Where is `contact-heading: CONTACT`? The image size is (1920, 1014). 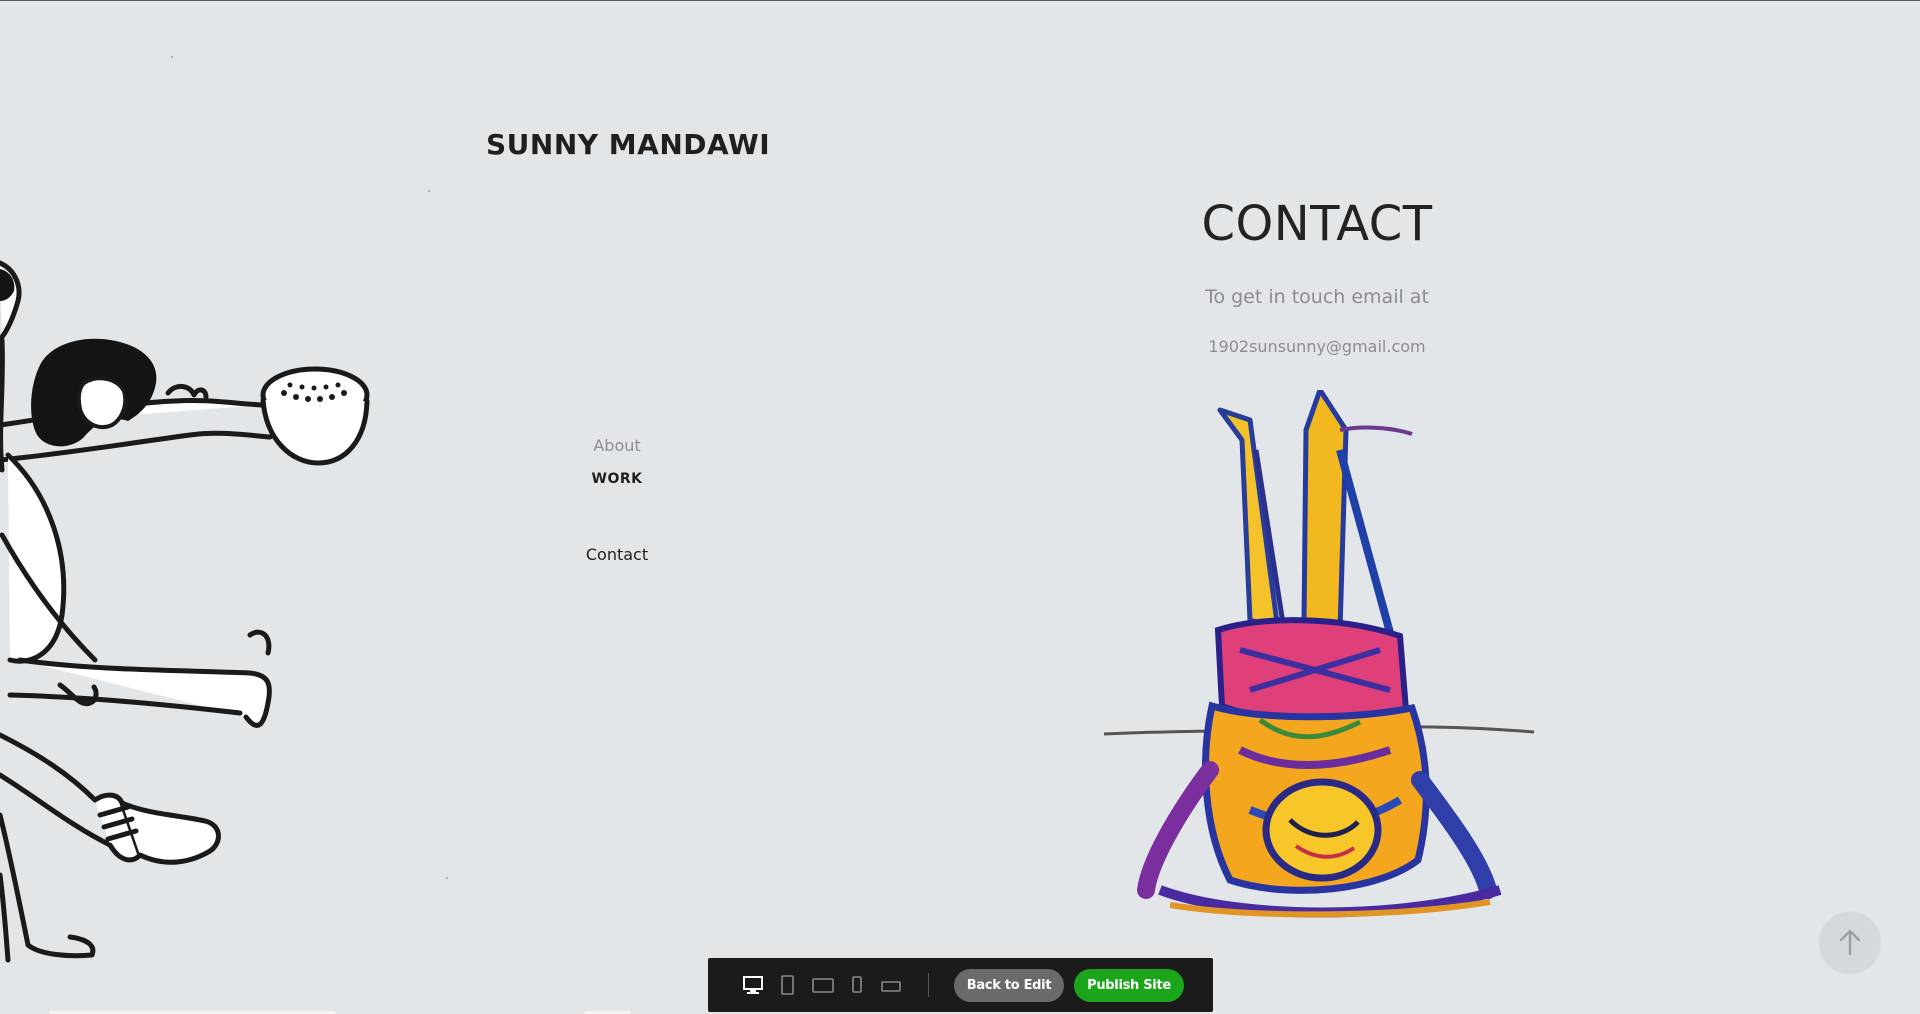
contact-heading: CONTACT is located at coordinates (1317, 224).